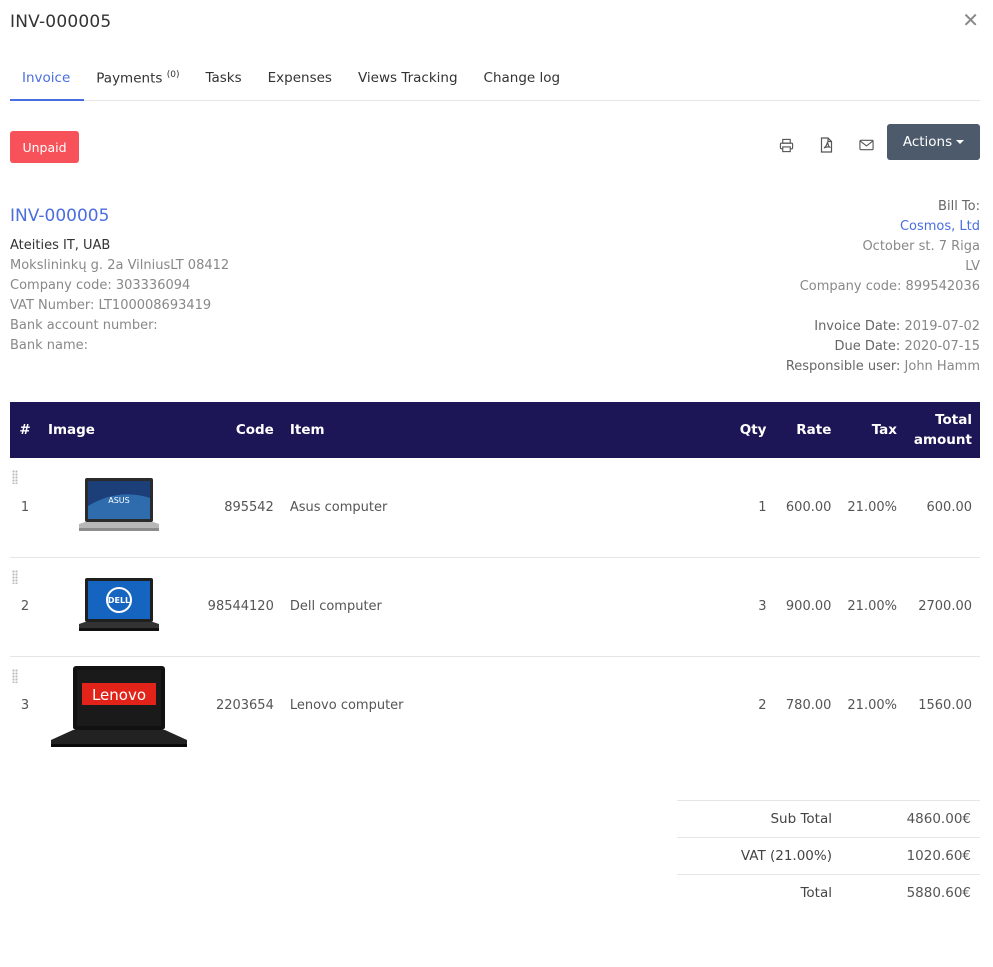 This screenshot has height=967, width=993. I want to click on dell-brand-text: DELL, so click(119, 600).